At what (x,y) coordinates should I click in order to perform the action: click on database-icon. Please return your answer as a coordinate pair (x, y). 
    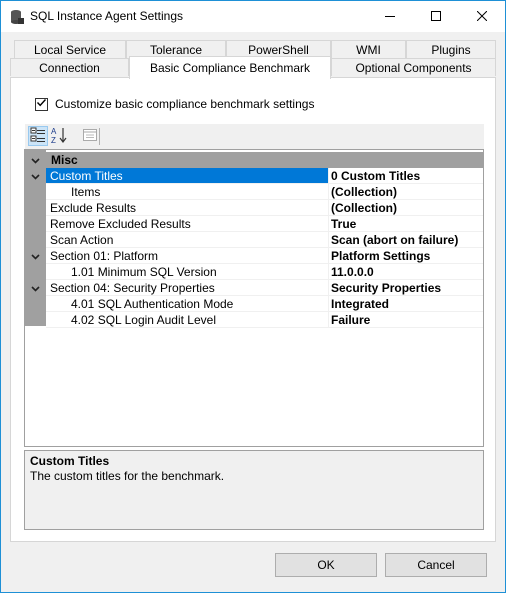
    Looking at the image, I should click on (17, 17).